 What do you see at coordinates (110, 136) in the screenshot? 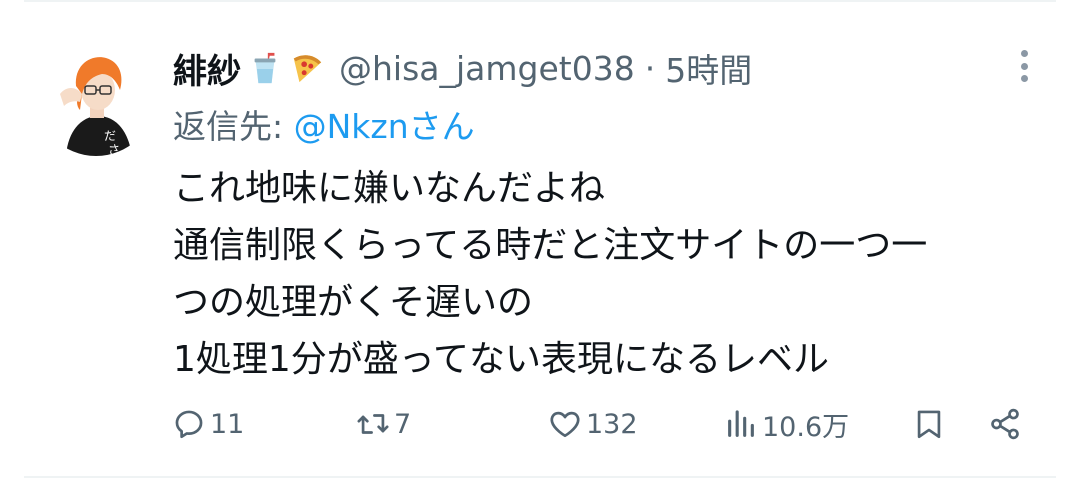
I see `svg-text: だ` at bounding box center [110, 136].